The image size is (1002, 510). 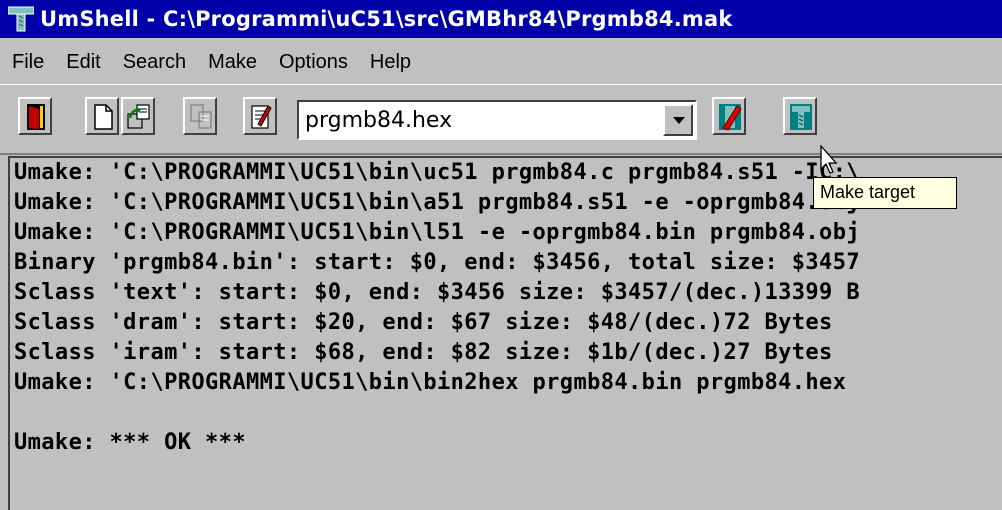 I want to click on edit-pencil-icon, so click(x=261, y=117).